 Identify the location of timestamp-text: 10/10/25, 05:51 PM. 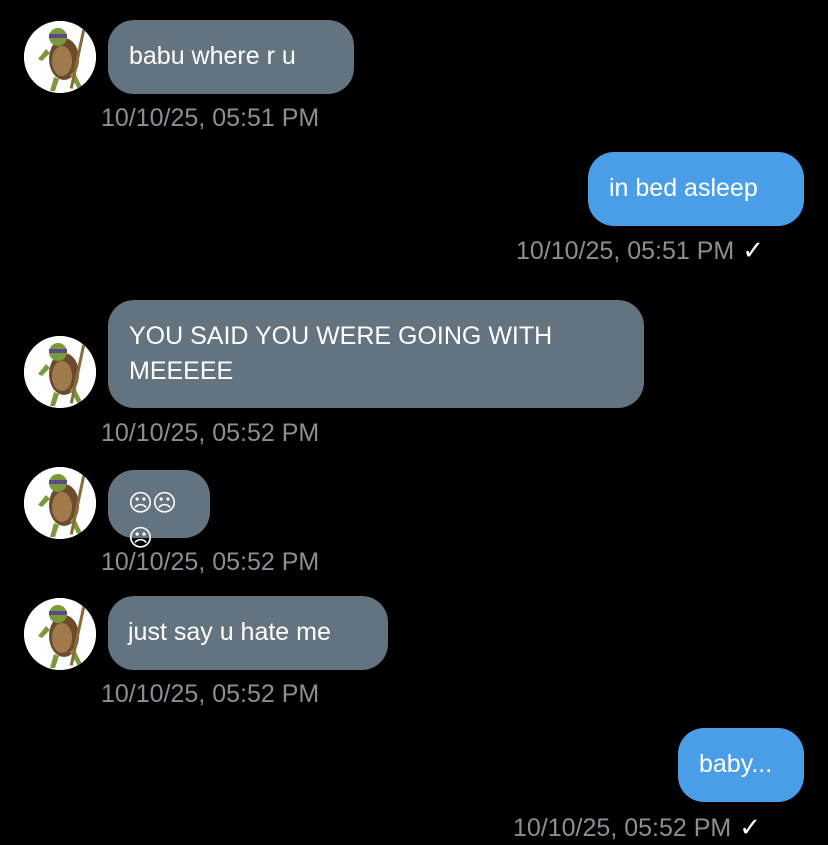
(625, 251).